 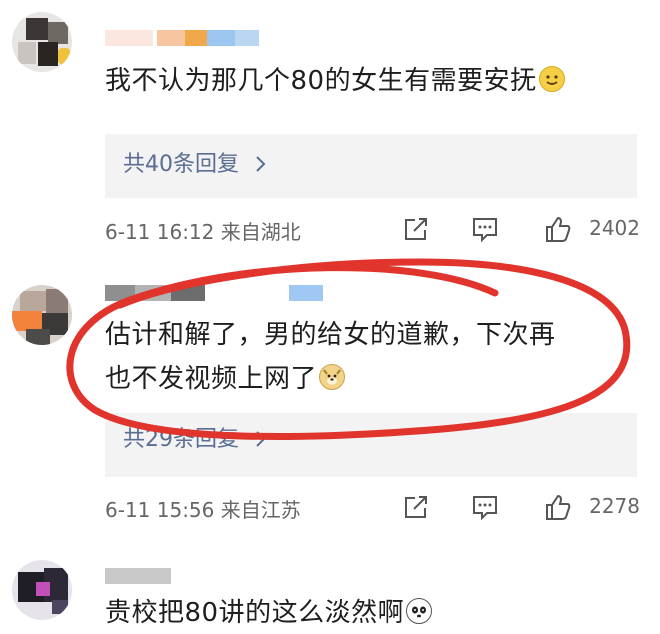 What do you see at coordinates (269, 613) in the screenshot?
I see `comment-text: 贵校把80讲的这么淡然啊` at bounding box center [269, 613].